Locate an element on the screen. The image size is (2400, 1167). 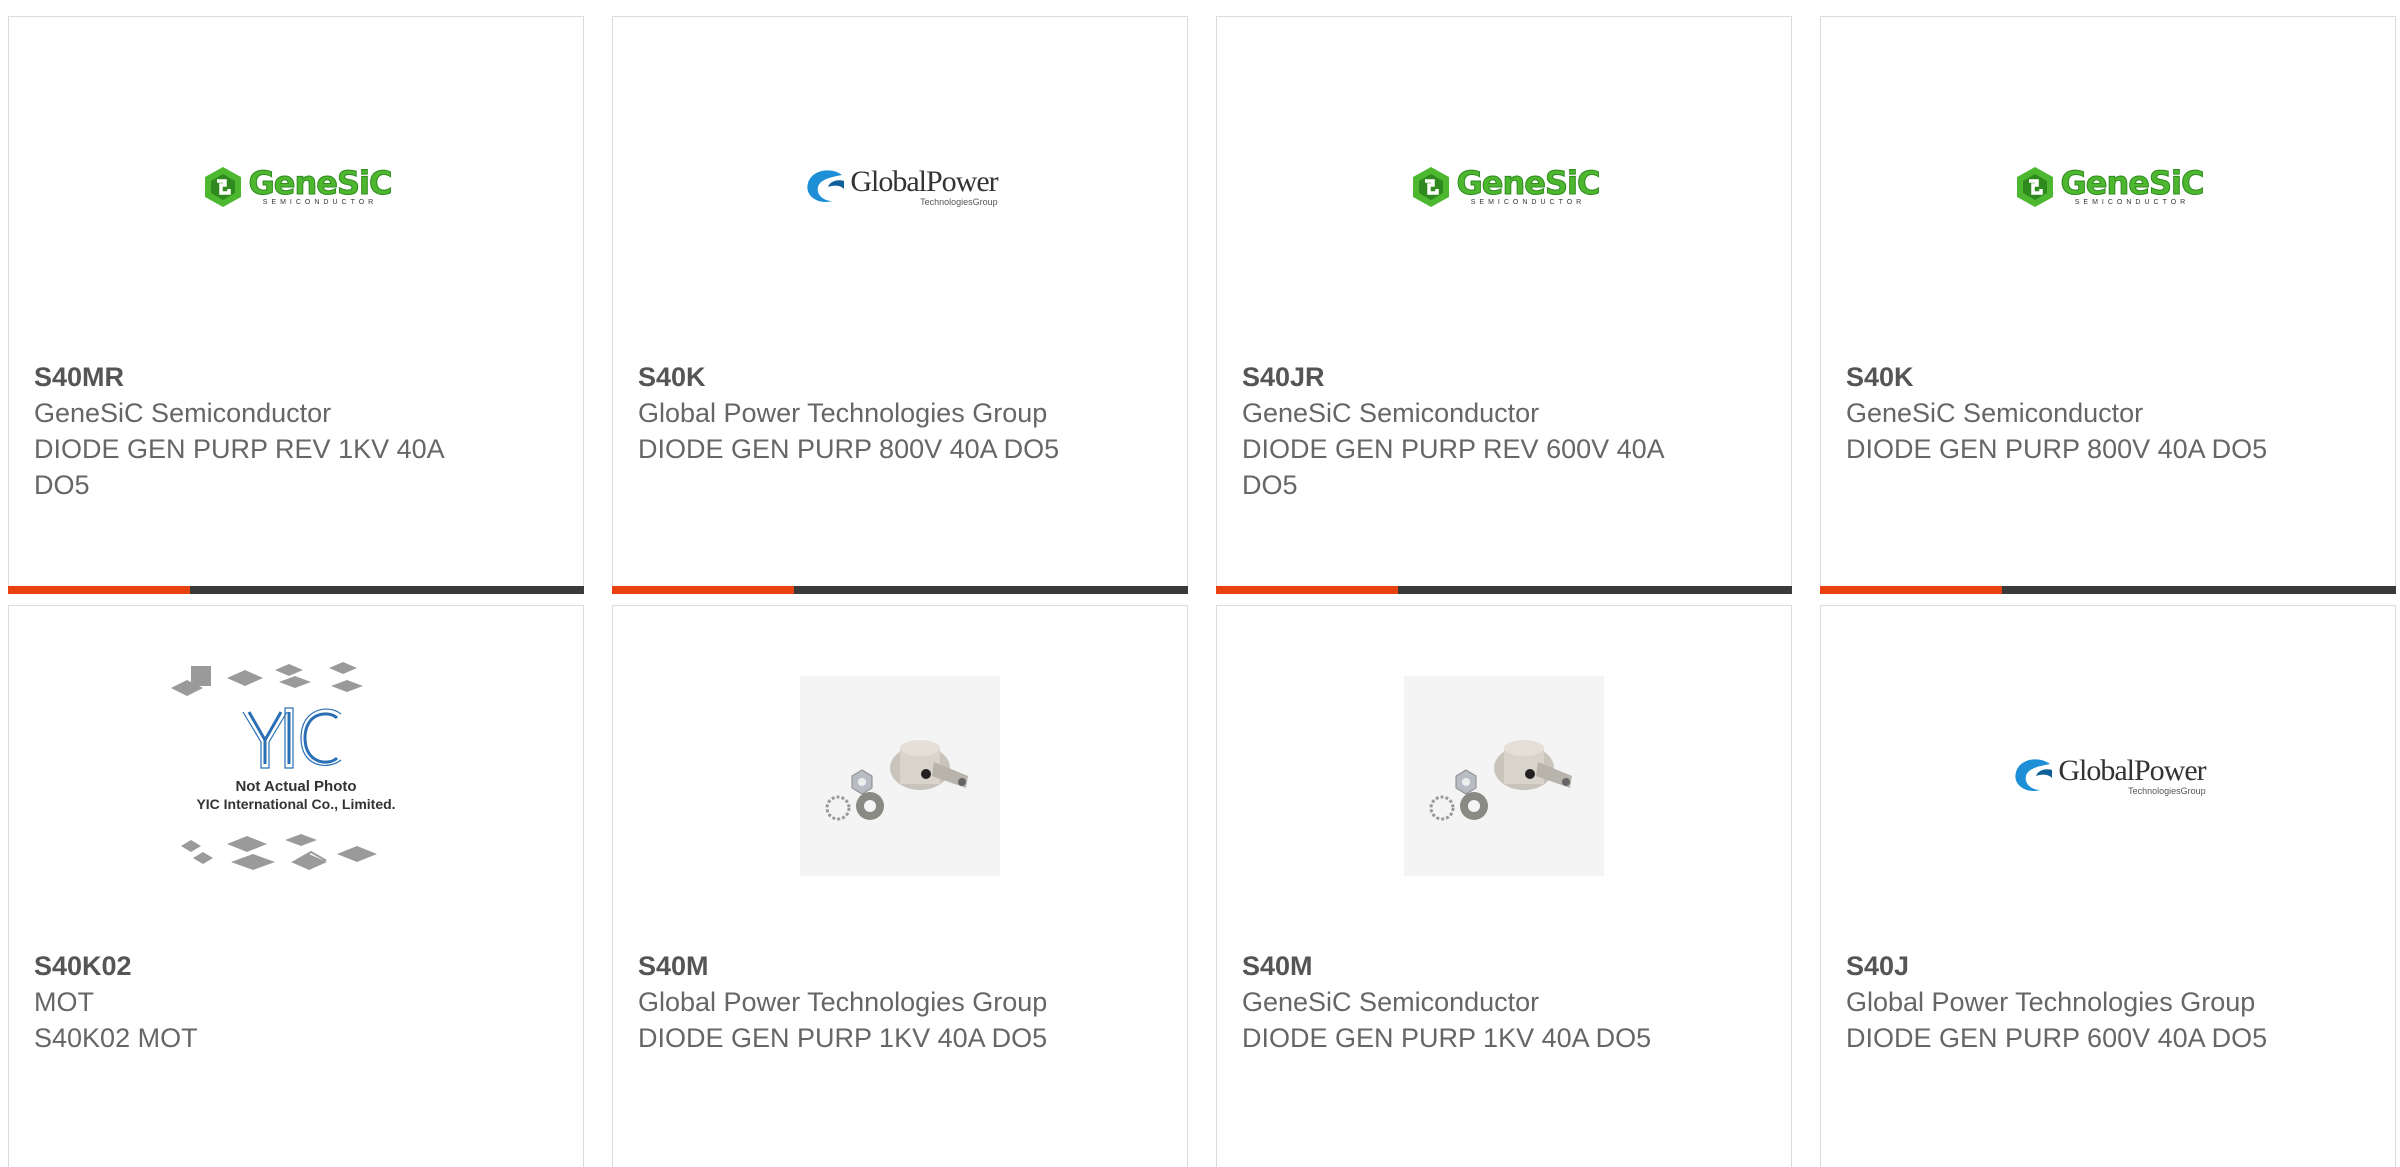
product-description: DIODE GEN PURP REV 1KV 40A DO5 is located at coordinates (239, 467).